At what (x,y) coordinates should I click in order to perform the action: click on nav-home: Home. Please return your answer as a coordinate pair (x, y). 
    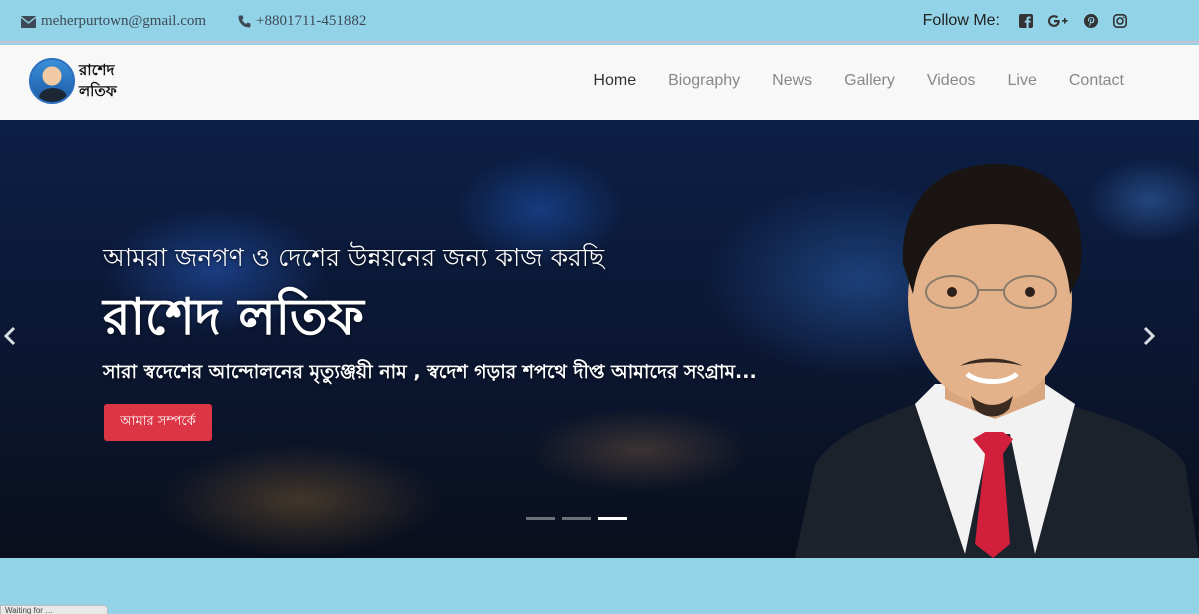
    Looking at the image, I should click on (614, 81).